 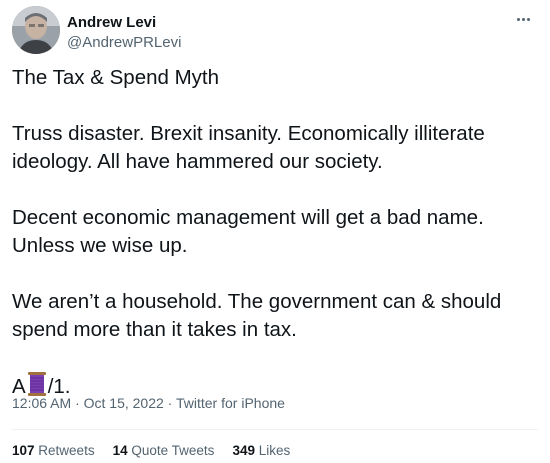 What do you see at coordinates (124, 22) in the screenshot?
I see `author-display-name: Andrew Levi` at bounding box center [124, 22].